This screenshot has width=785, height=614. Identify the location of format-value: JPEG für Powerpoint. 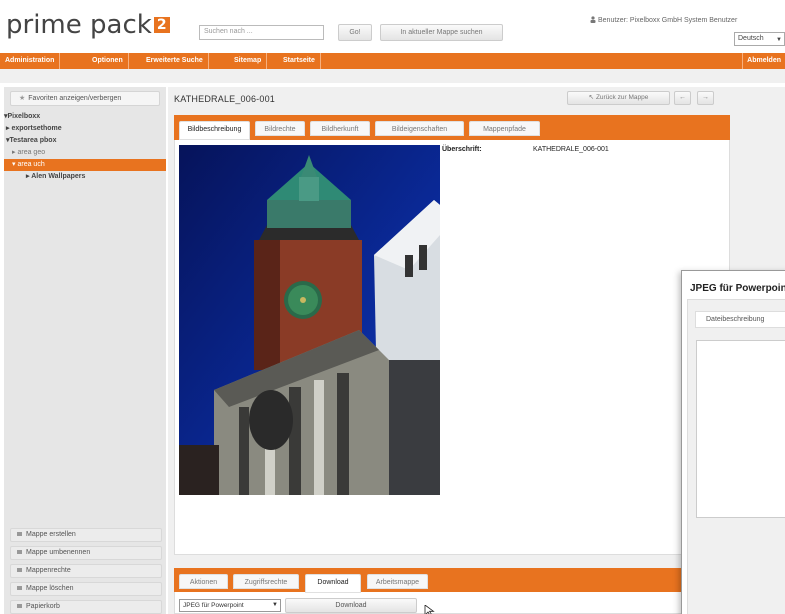
(213, 605).